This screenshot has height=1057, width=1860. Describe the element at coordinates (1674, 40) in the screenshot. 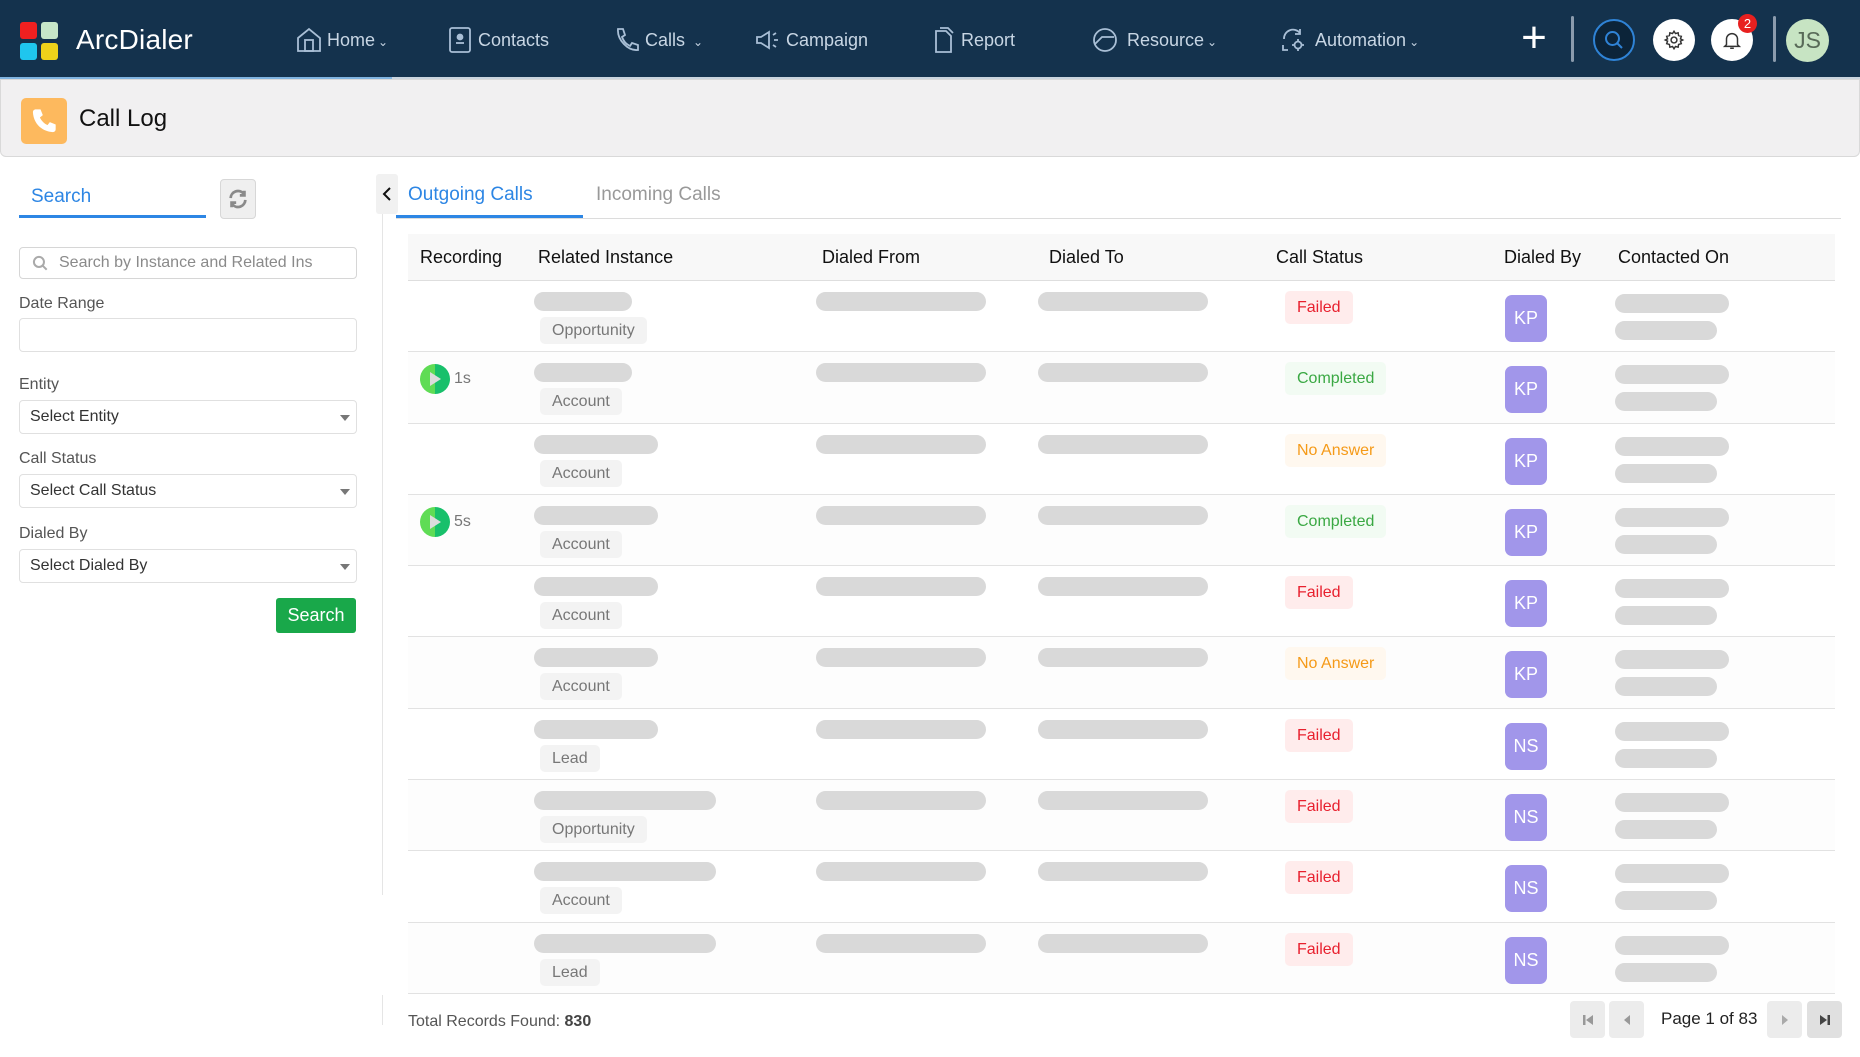

I see `settings-button` at that location.